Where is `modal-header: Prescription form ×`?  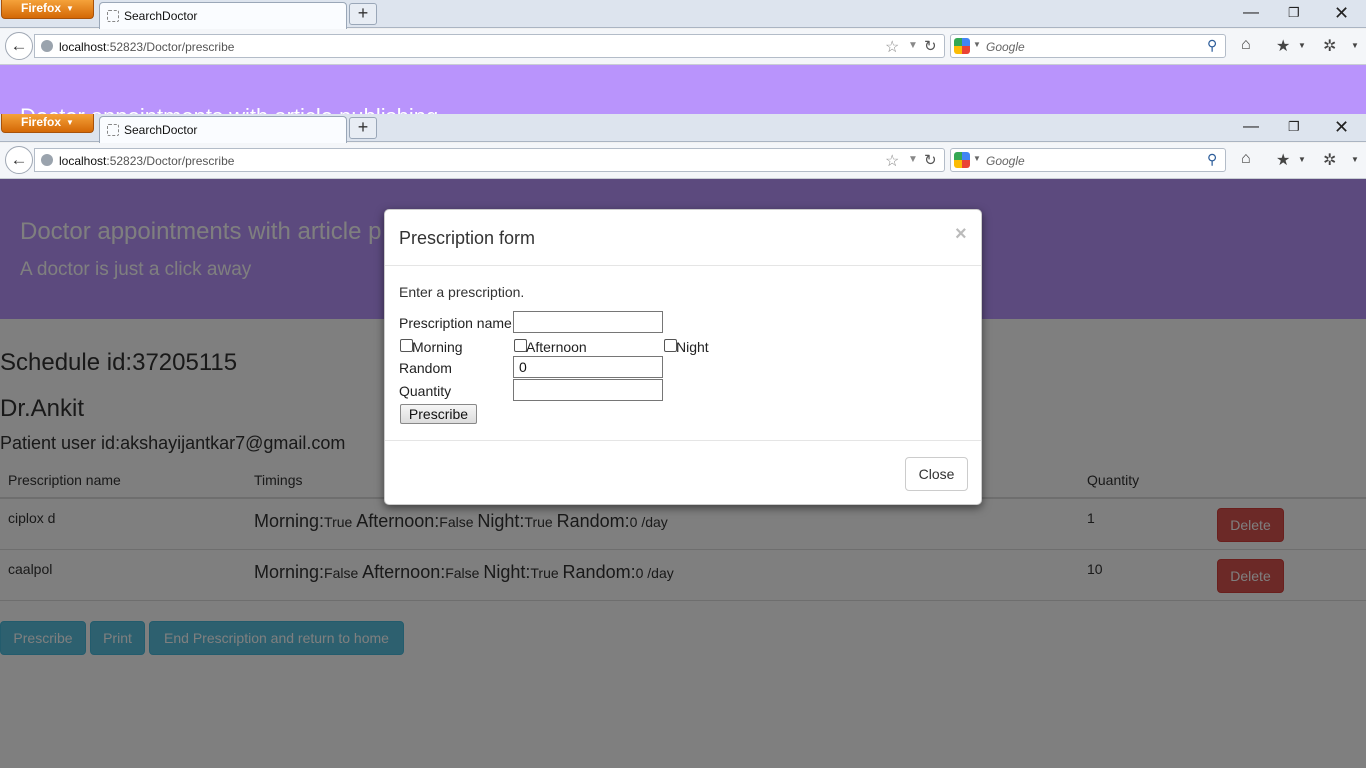
modal-header: Prescription form × is located at coordinates (683, 238).